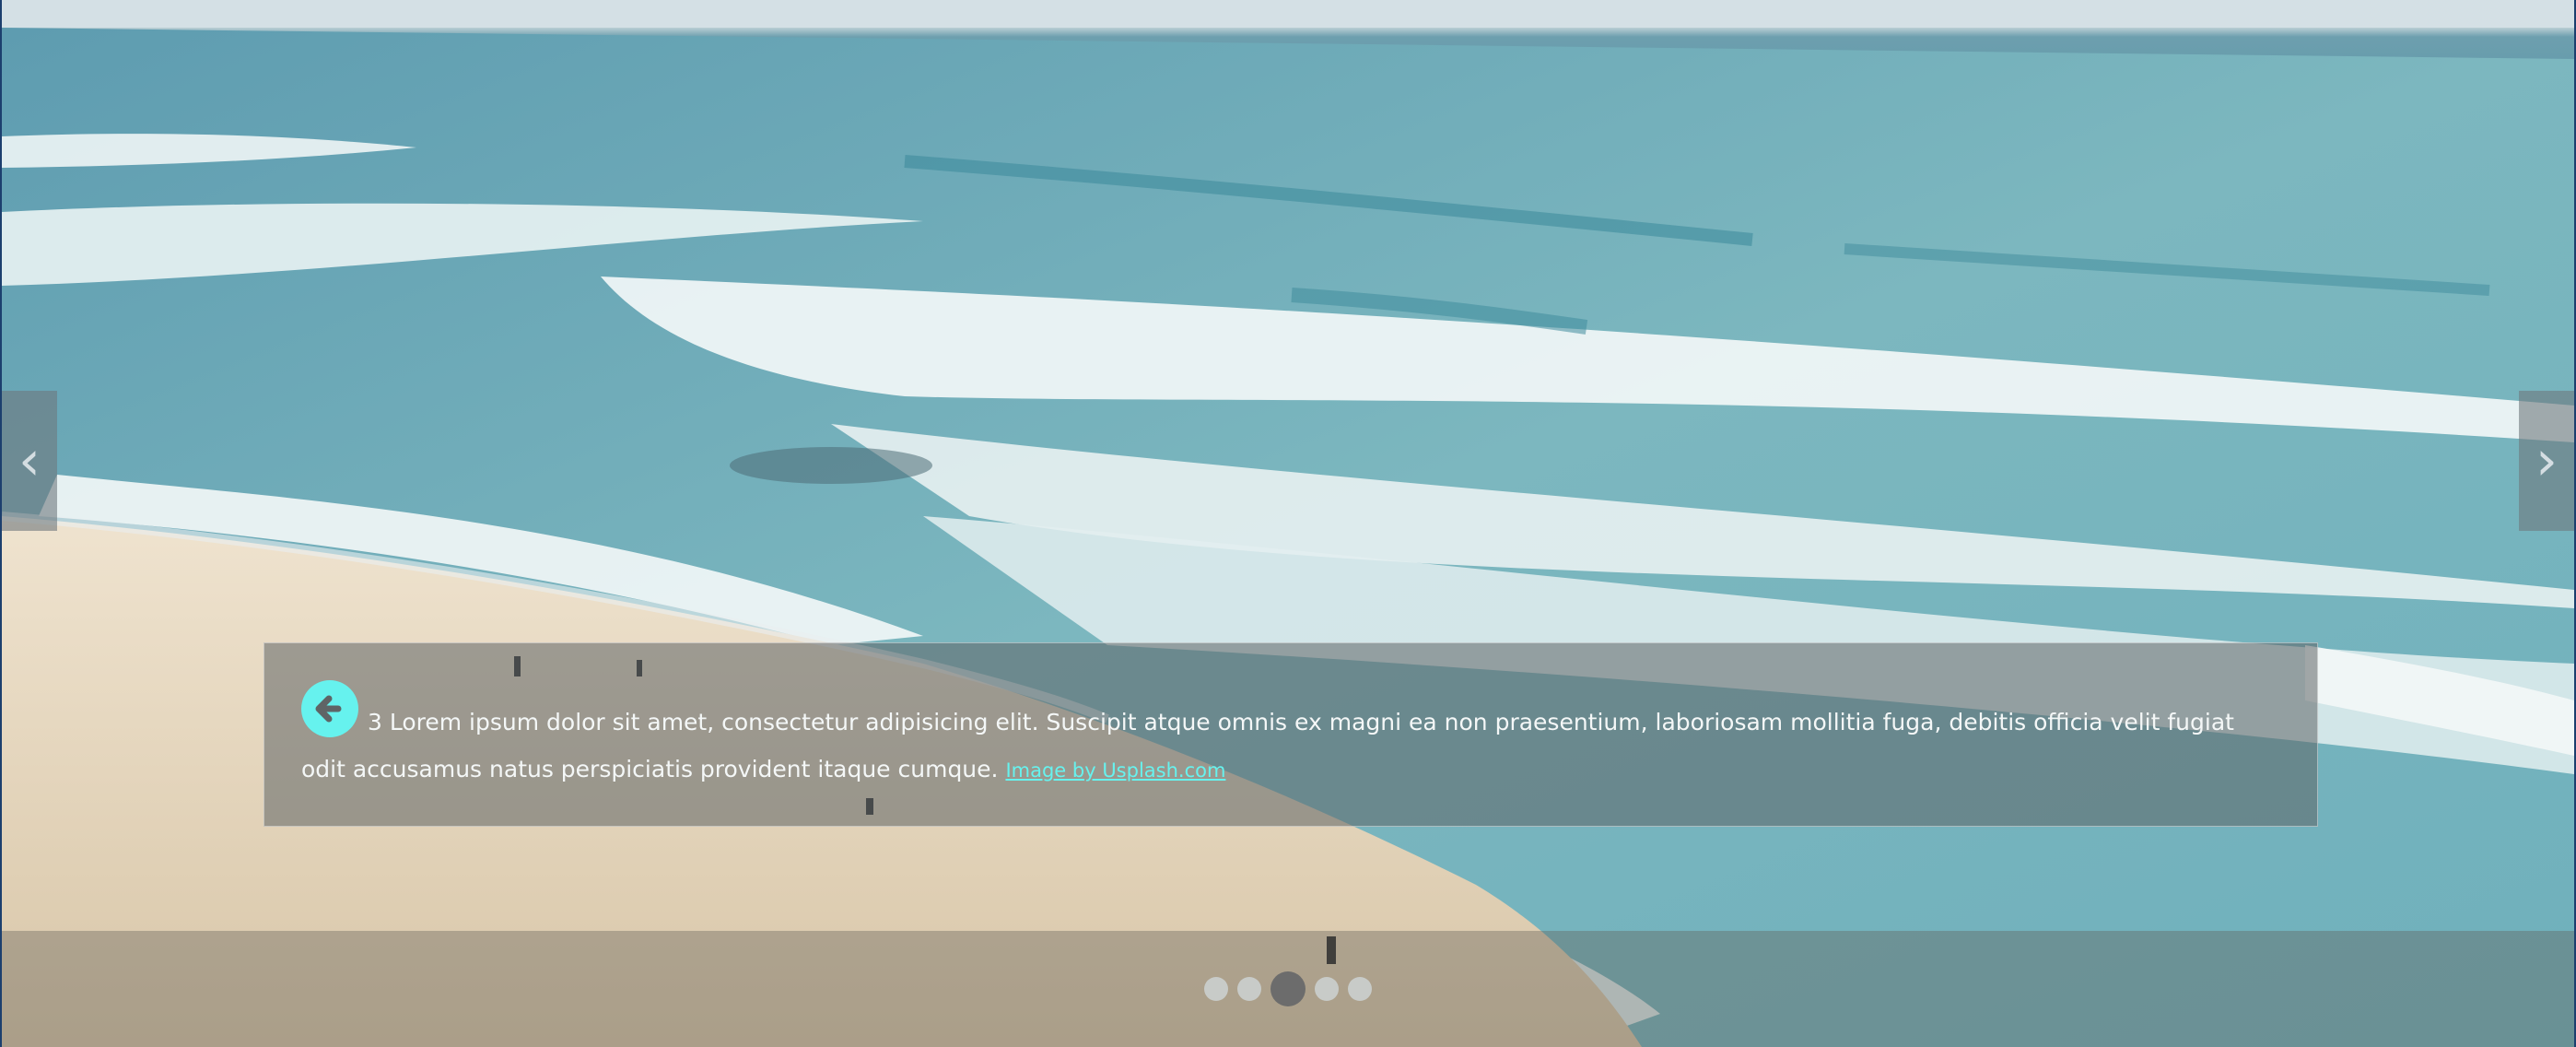 The image size is (2576, 1047). I want to click on indicator-dot-3-active, so click(1288, 988).